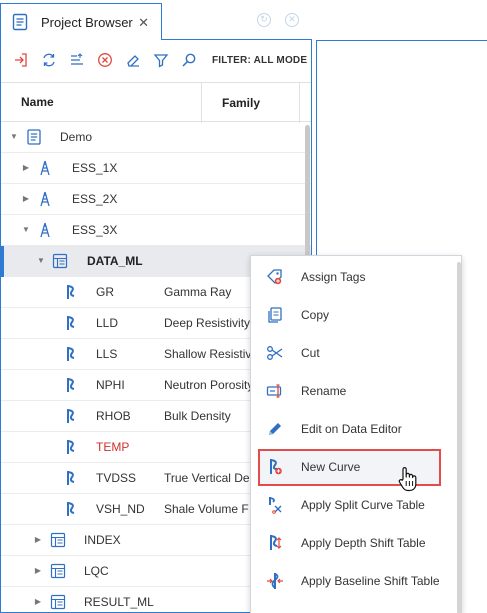 The width and height of the screenshot is (487, 613). I want to click on menu-scrollbar, so click(459, 437).